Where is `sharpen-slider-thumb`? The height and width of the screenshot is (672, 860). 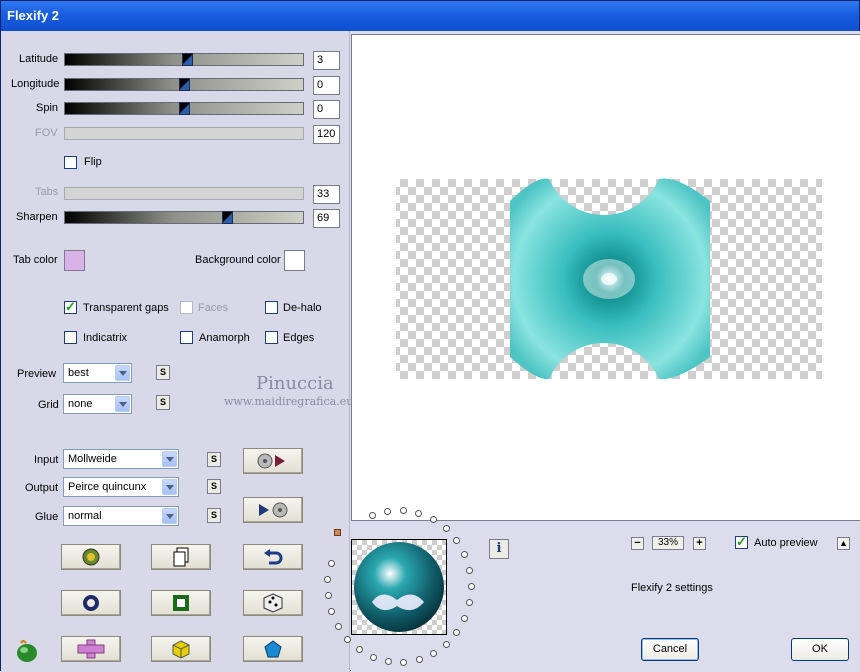
sharpen-slider-thumb is located at coordinates (227, 217).